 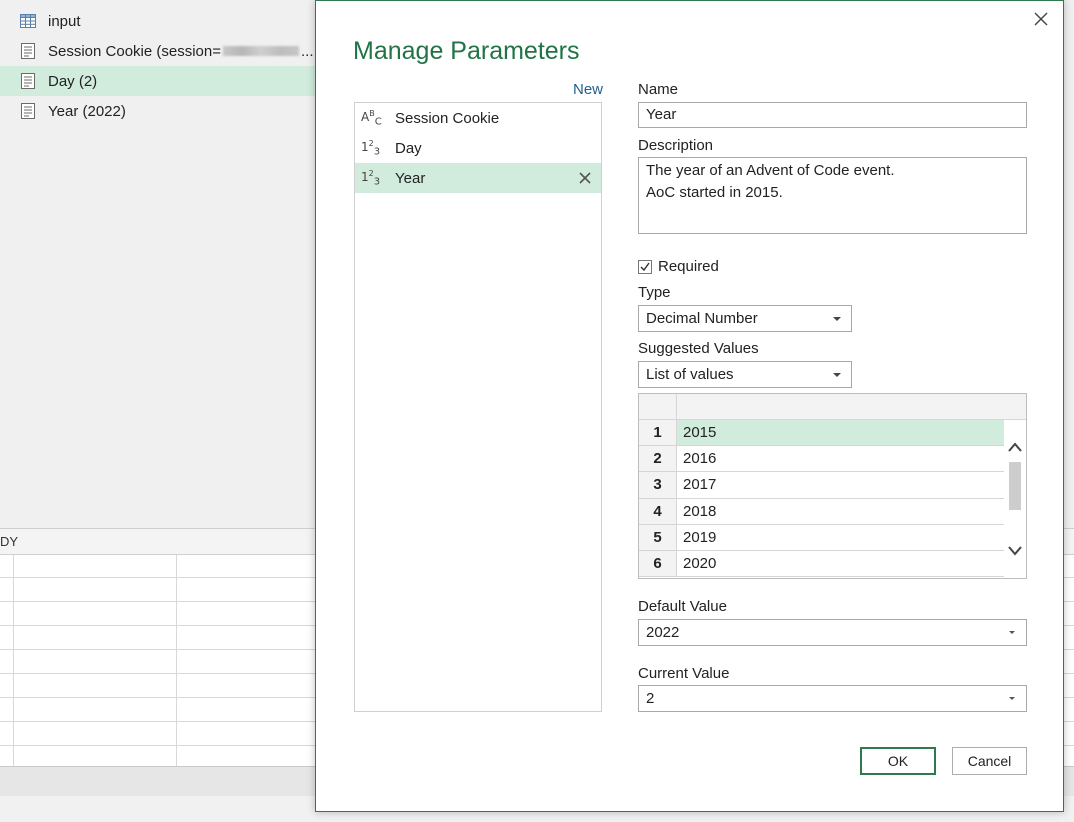 I want to click on default-value-label: Default Value, so click(x=682, y=606).